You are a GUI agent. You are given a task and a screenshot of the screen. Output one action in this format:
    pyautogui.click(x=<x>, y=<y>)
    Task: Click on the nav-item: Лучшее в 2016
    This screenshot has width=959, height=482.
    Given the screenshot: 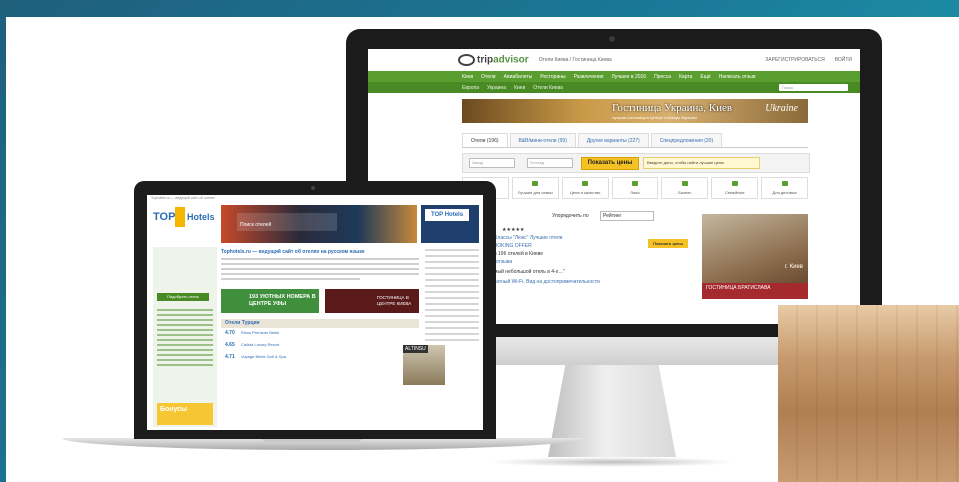 What is the action you would take?
    pyautogui.click(x=629, y=77)
    